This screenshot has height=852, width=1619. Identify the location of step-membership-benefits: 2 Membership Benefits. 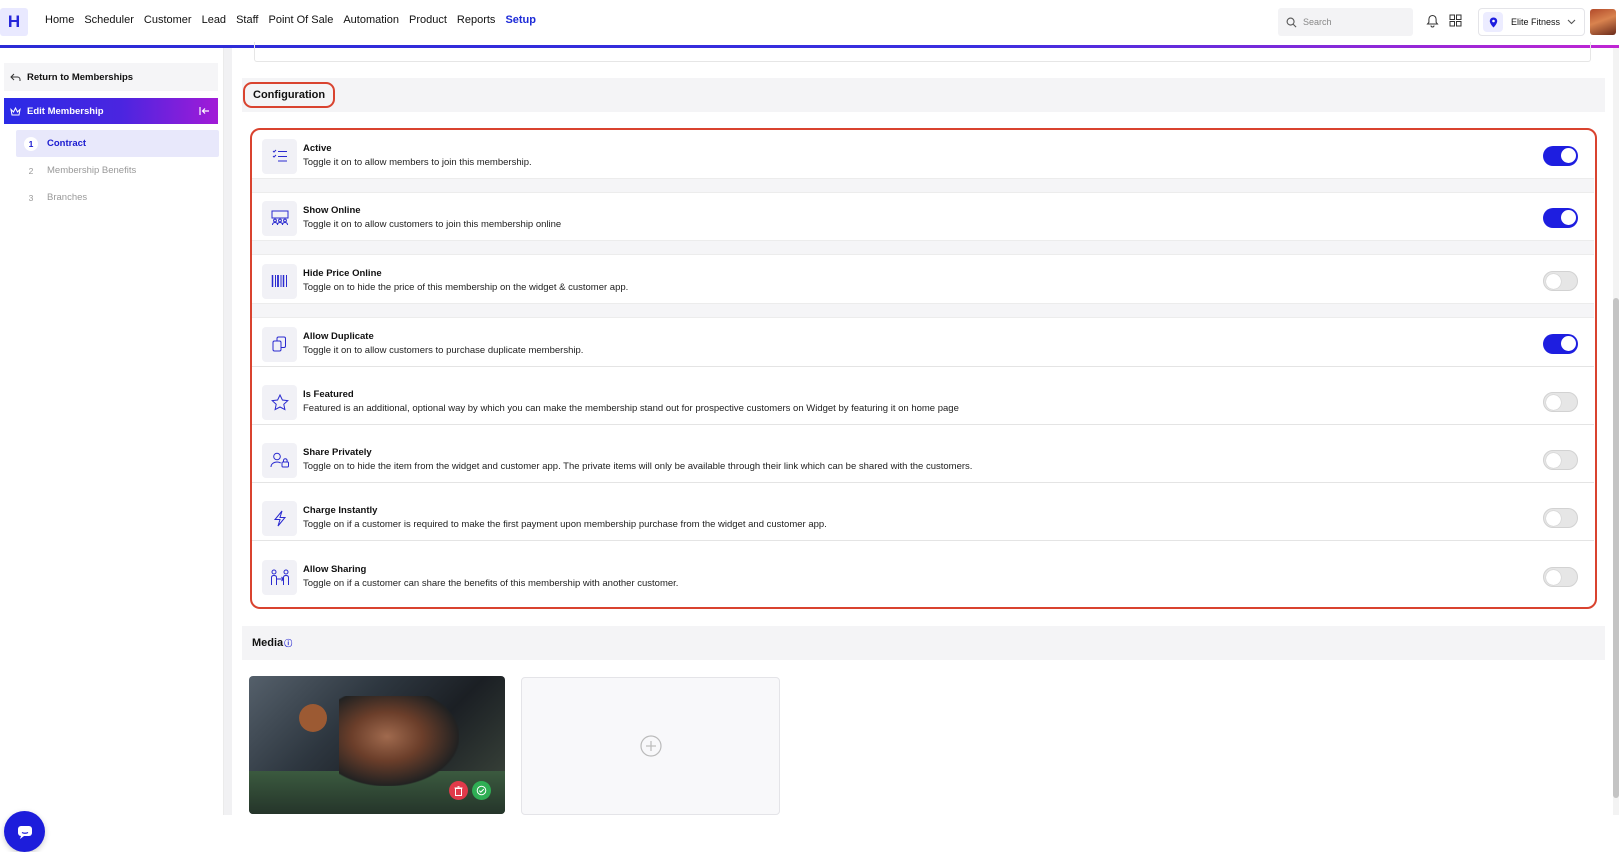
(117, 170).